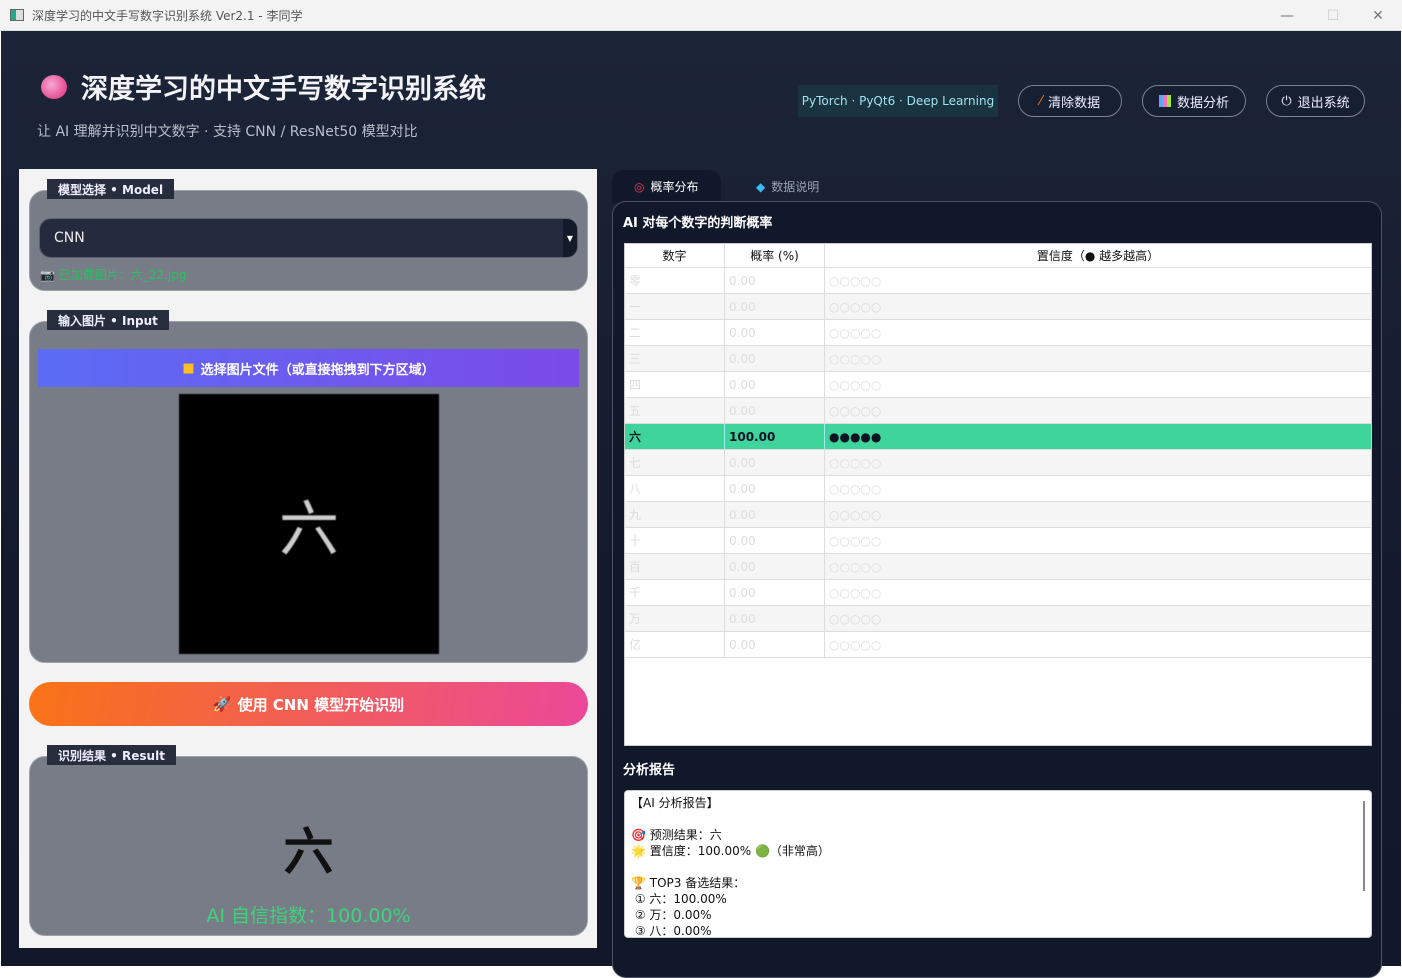 Image resolution: width=1402 pixels, height=978 pixels. What do you see at coordinates (675, 436) in the screenshot?
I see `digit-cell: 六` at bounding box center [675, 436].